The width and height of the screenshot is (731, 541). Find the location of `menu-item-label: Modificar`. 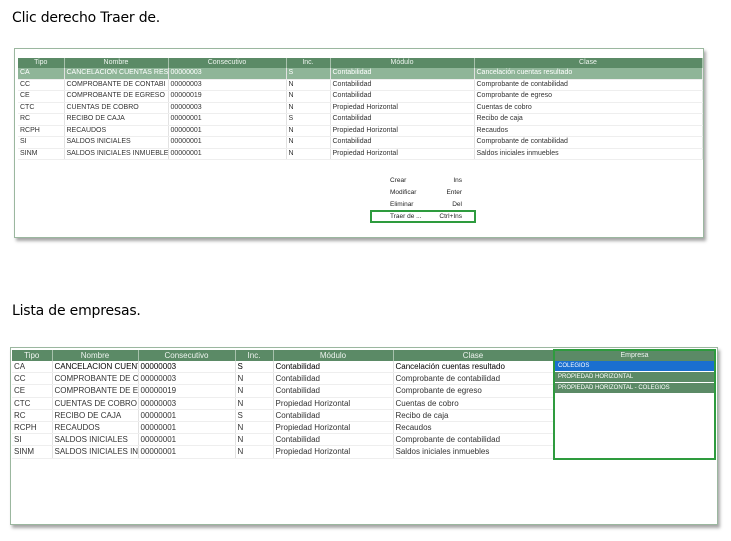

menu-item-label: Modificar is located at coordinates (403, 192).